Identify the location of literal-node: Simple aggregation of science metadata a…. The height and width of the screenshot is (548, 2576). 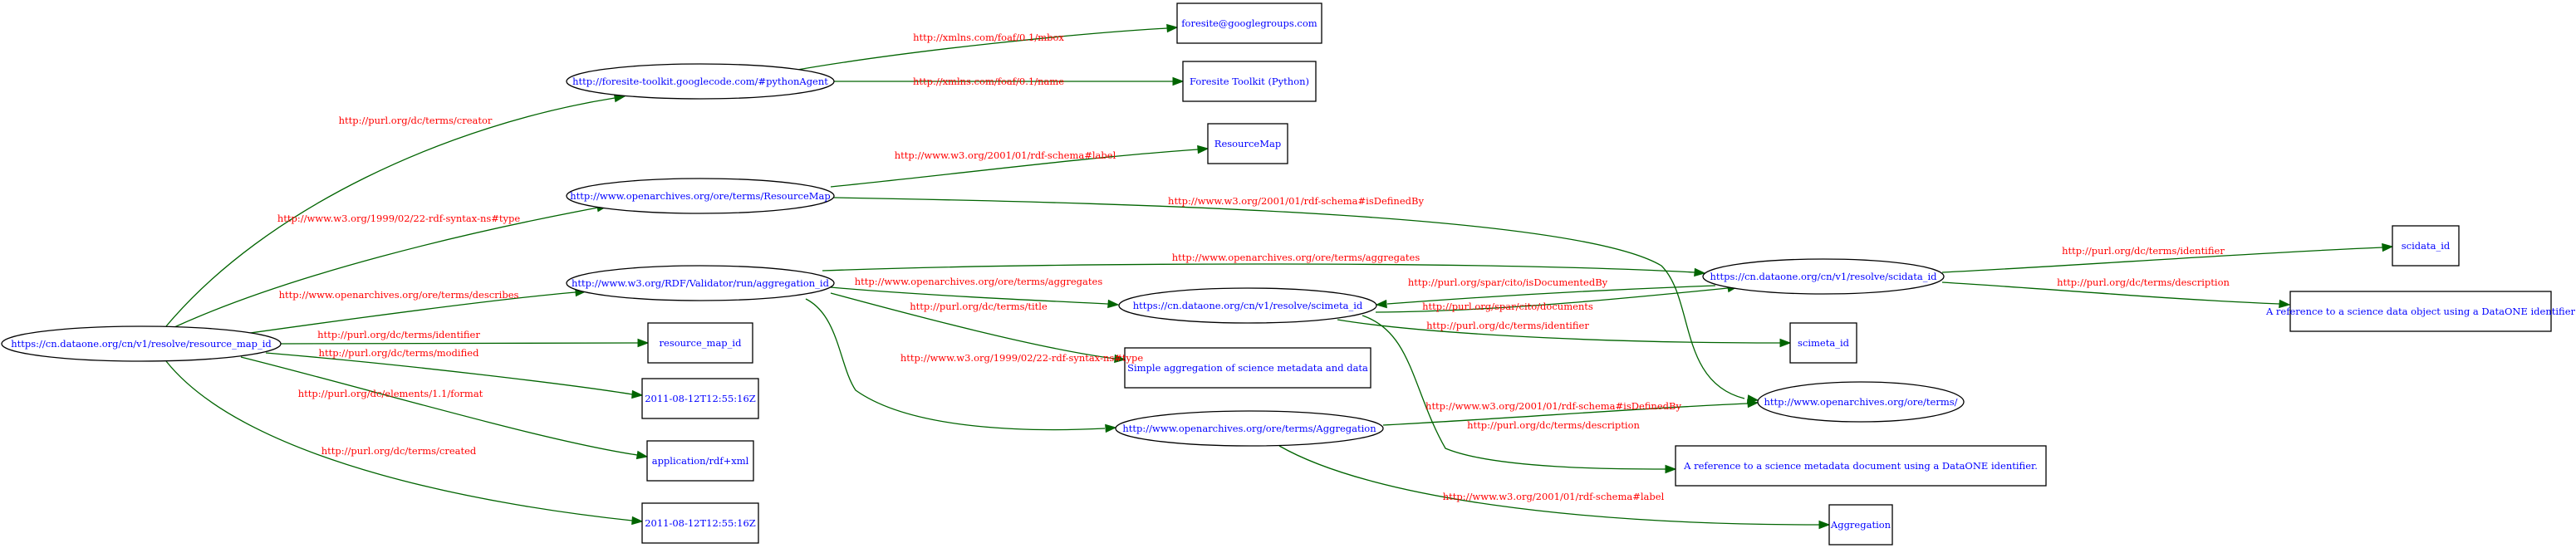
(1247, 368).